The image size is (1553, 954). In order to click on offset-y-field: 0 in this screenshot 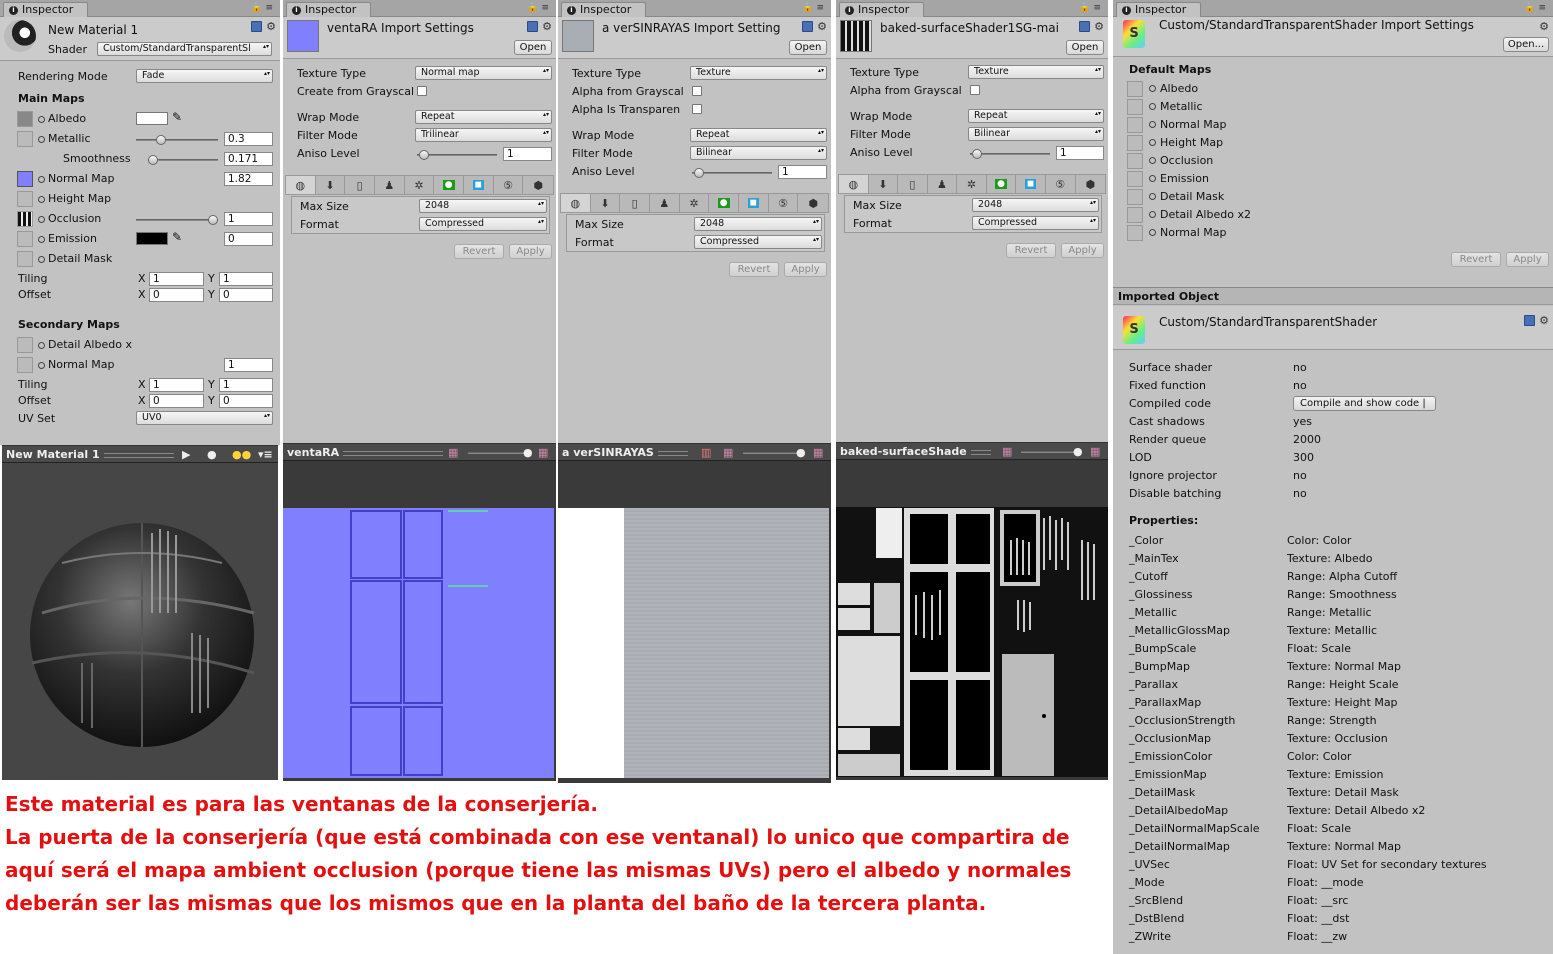, I will do `click(246, 295)`.